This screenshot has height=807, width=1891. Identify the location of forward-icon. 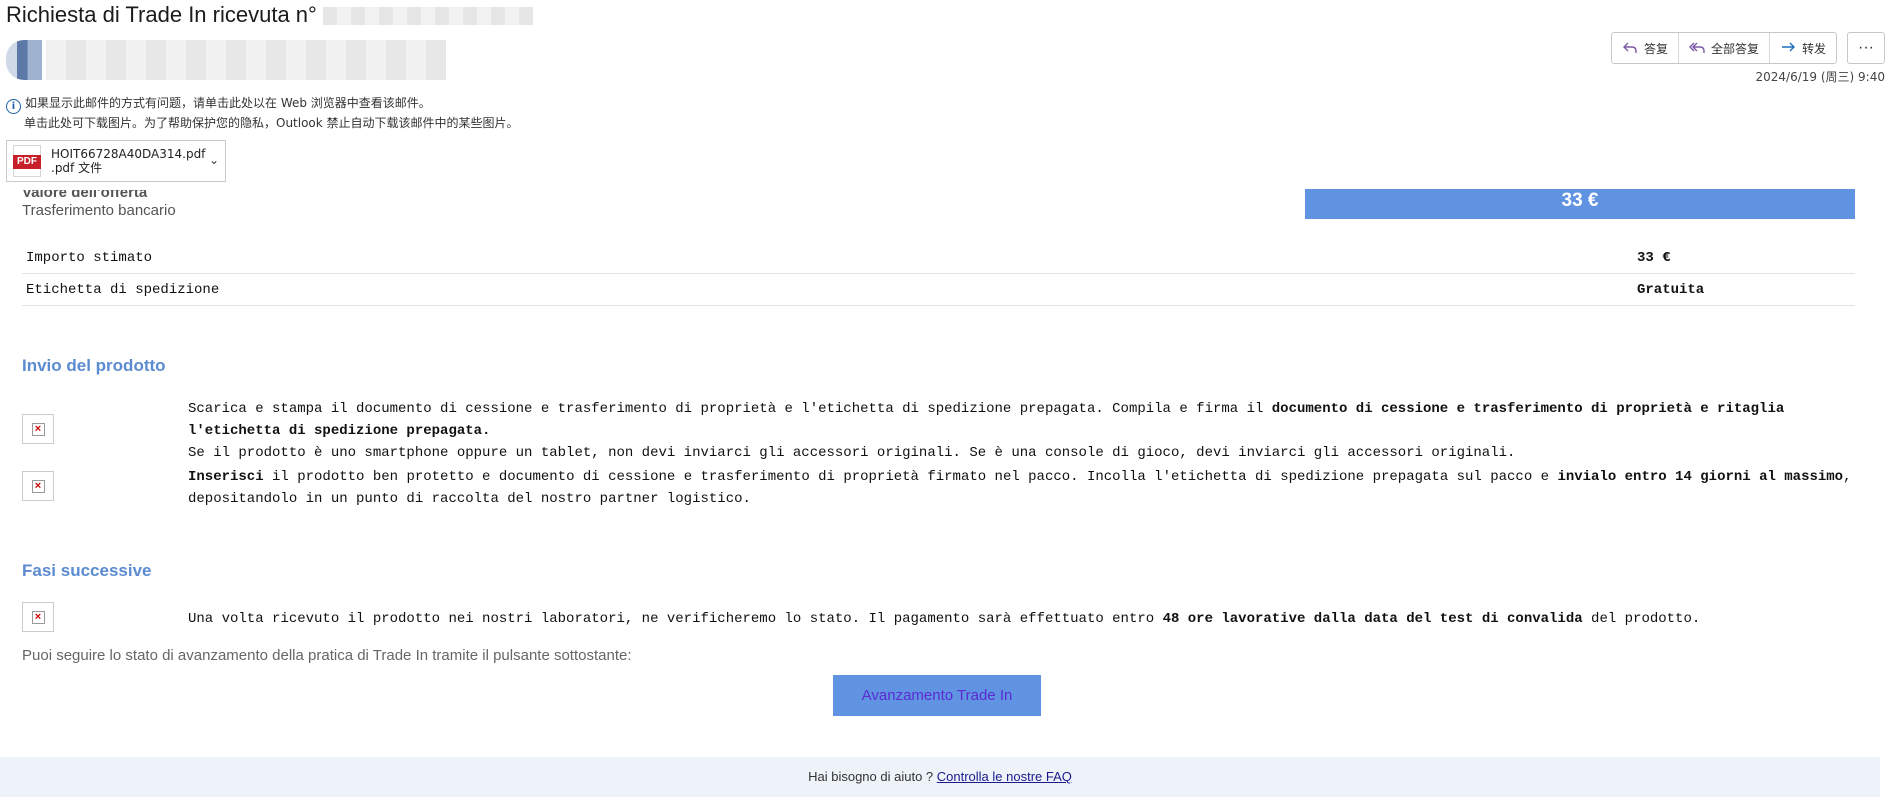
(1788, 47).